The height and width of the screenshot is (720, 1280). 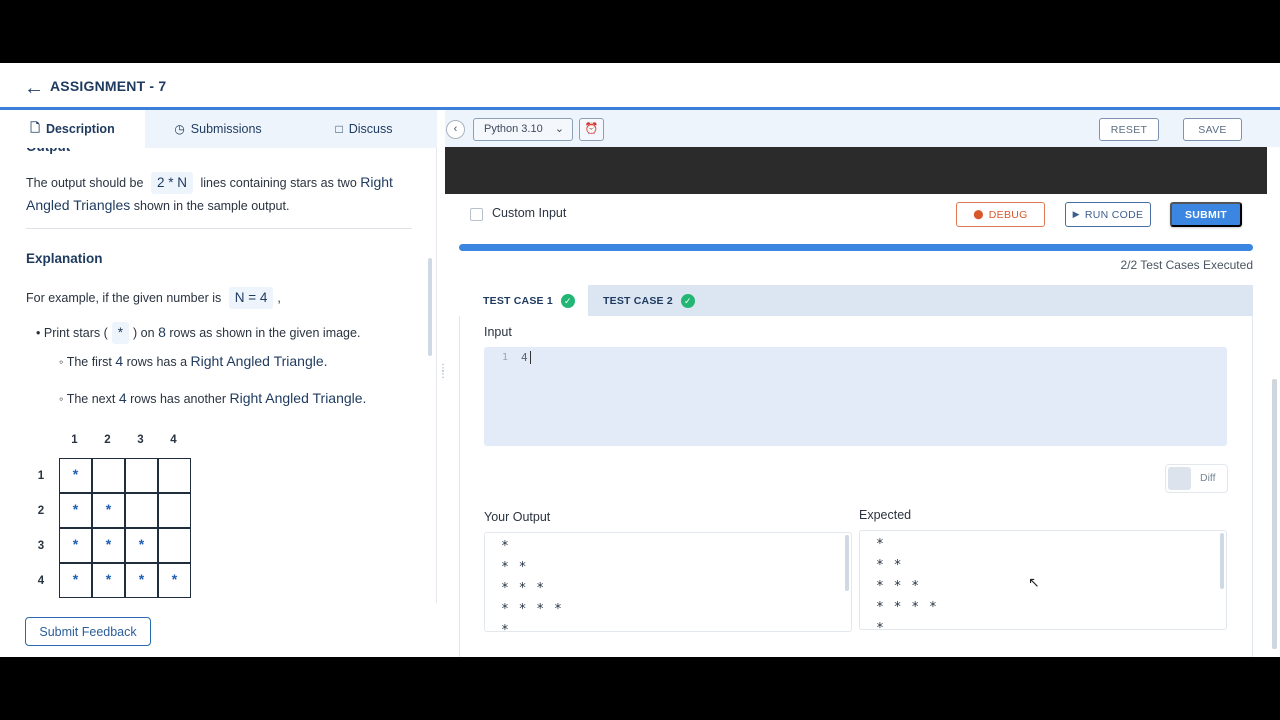 I want to click on reset-button: RESET, so click(x=1129, y=129).